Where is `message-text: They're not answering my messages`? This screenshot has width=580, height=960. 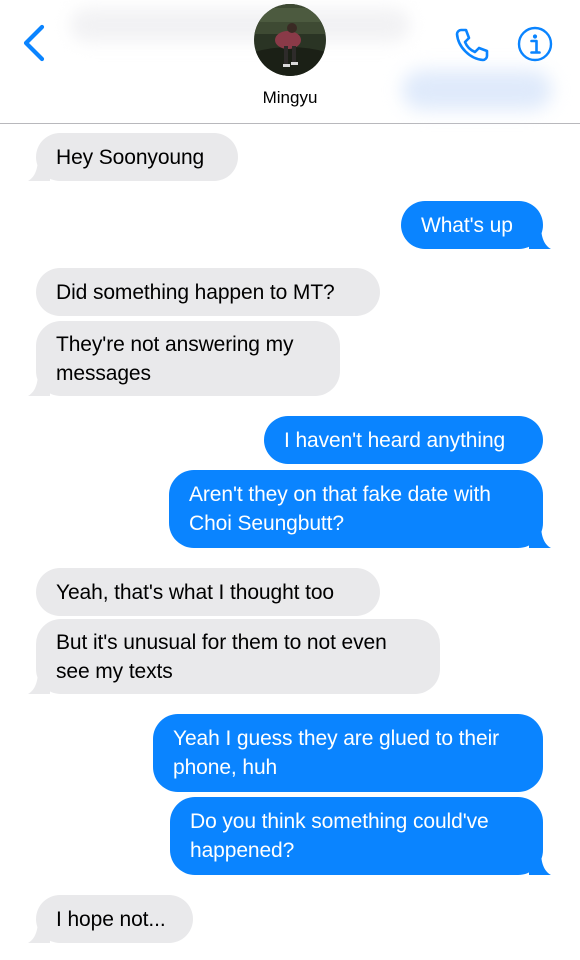 message-text: They're not answering my messages is located at coordinates (175, 358).